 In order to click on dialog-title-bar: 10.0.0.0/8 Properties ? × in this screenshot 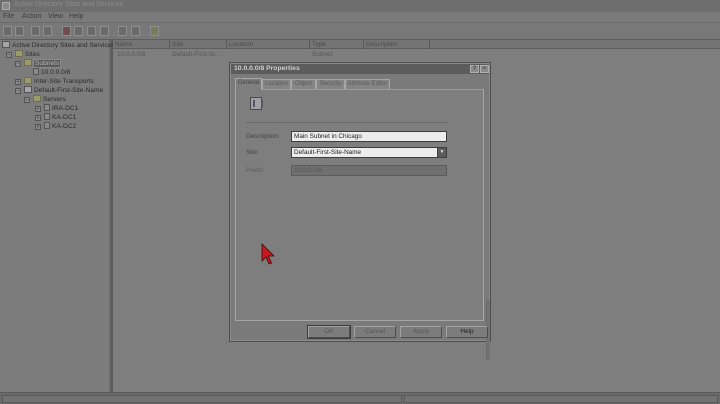, I will do `click(360, 69)`.